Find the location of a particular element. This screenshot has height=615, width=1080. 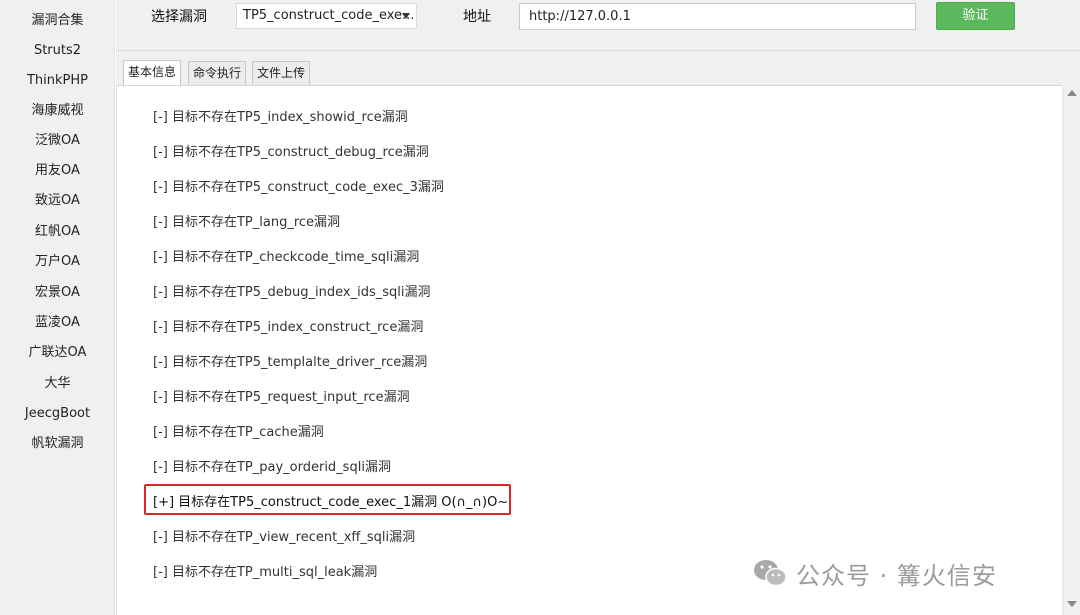

result-line: [-] 目标不存在TP_view_recent_xff_sqli漏洞 is located at coordinates (284, 537).